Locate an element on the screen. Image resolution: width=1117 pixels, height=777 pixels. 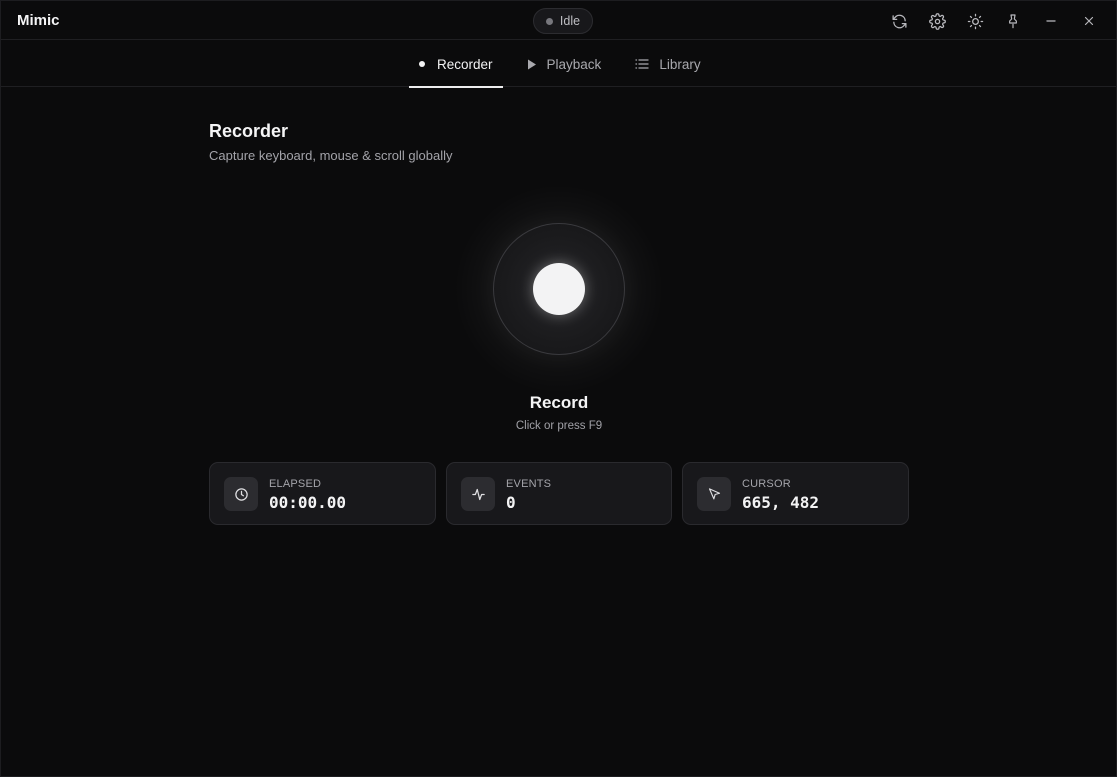
tab-bar: Recorder Playback Library is located at coordinates (558, 64).